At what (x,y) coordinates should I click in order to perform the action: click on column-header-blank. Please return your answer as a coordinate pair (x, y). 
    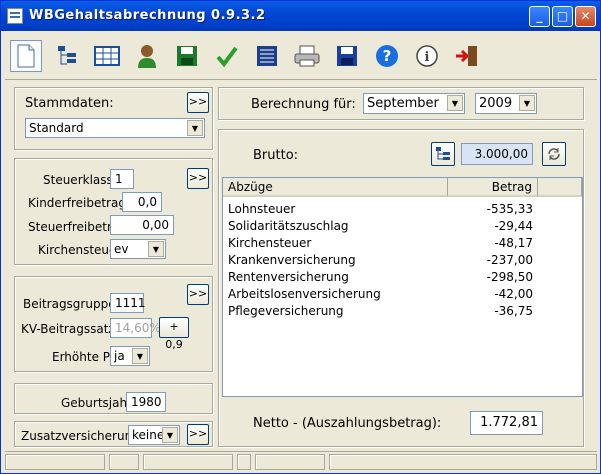
    Looking at the image, I should click on (560, 187).